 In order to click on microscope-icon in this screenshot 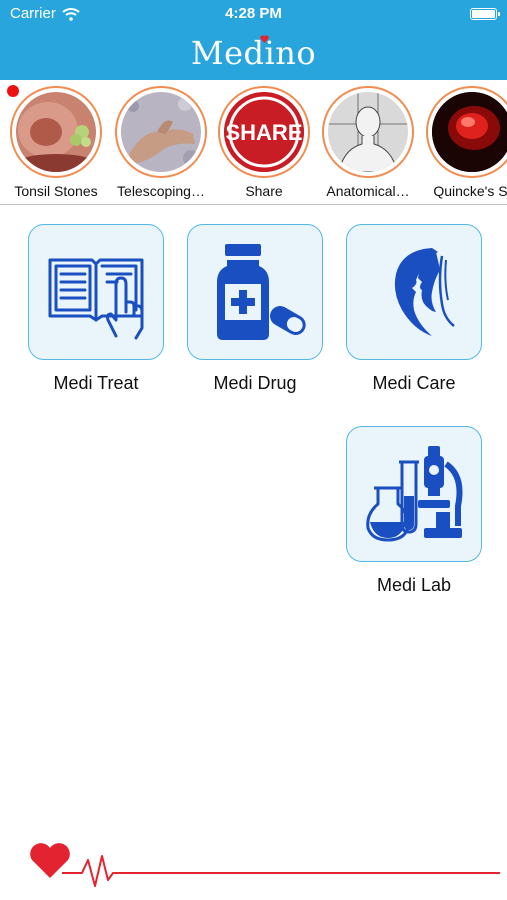, I will do `click(414, 494)`.